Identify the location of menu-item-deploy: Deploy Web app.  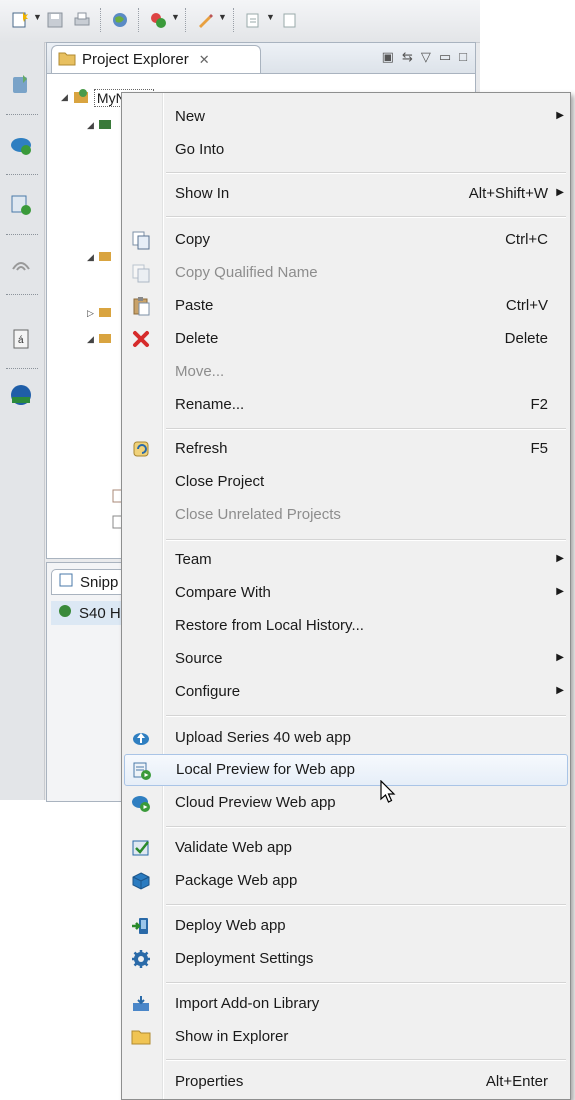
(346, 926).